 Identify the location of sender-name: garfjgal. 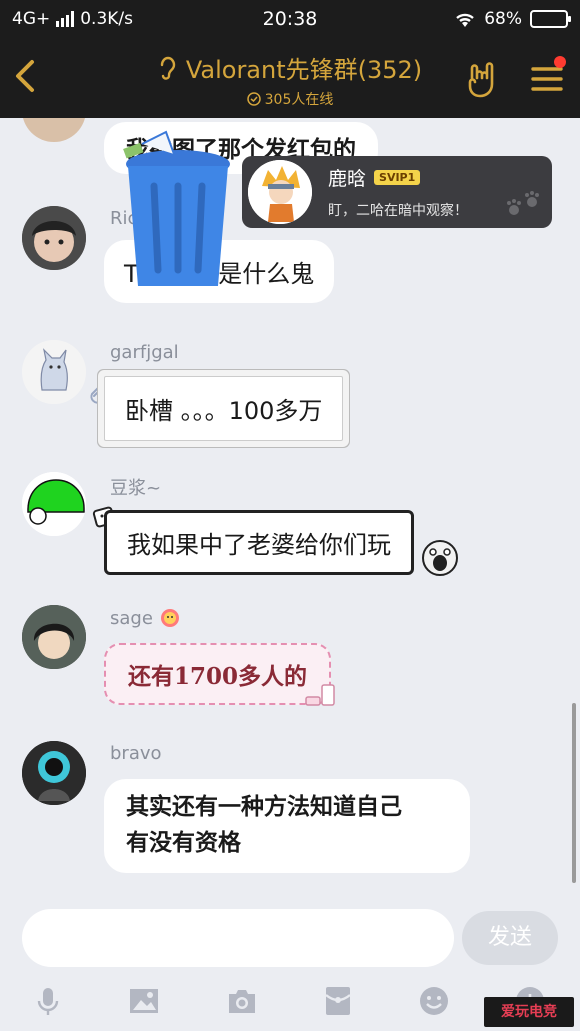
(144, 352).